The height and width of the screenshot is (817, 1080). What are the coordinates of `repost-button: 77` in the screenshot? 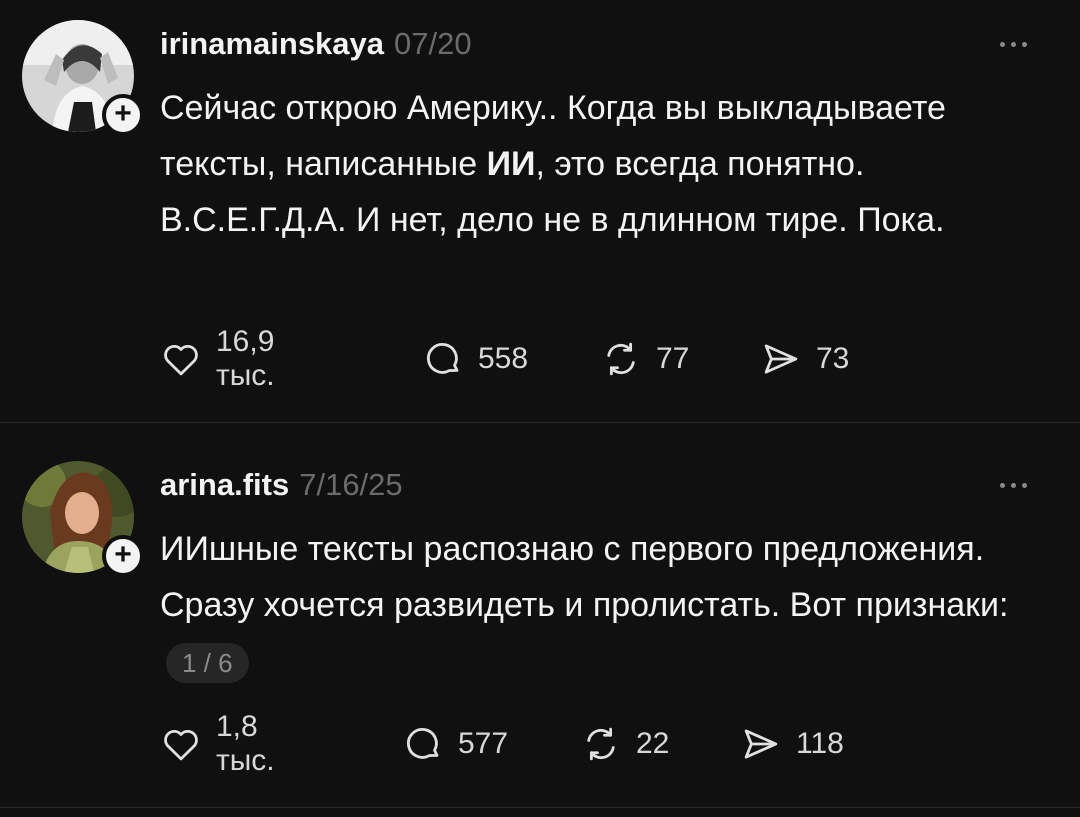 It's located at (644, 359).